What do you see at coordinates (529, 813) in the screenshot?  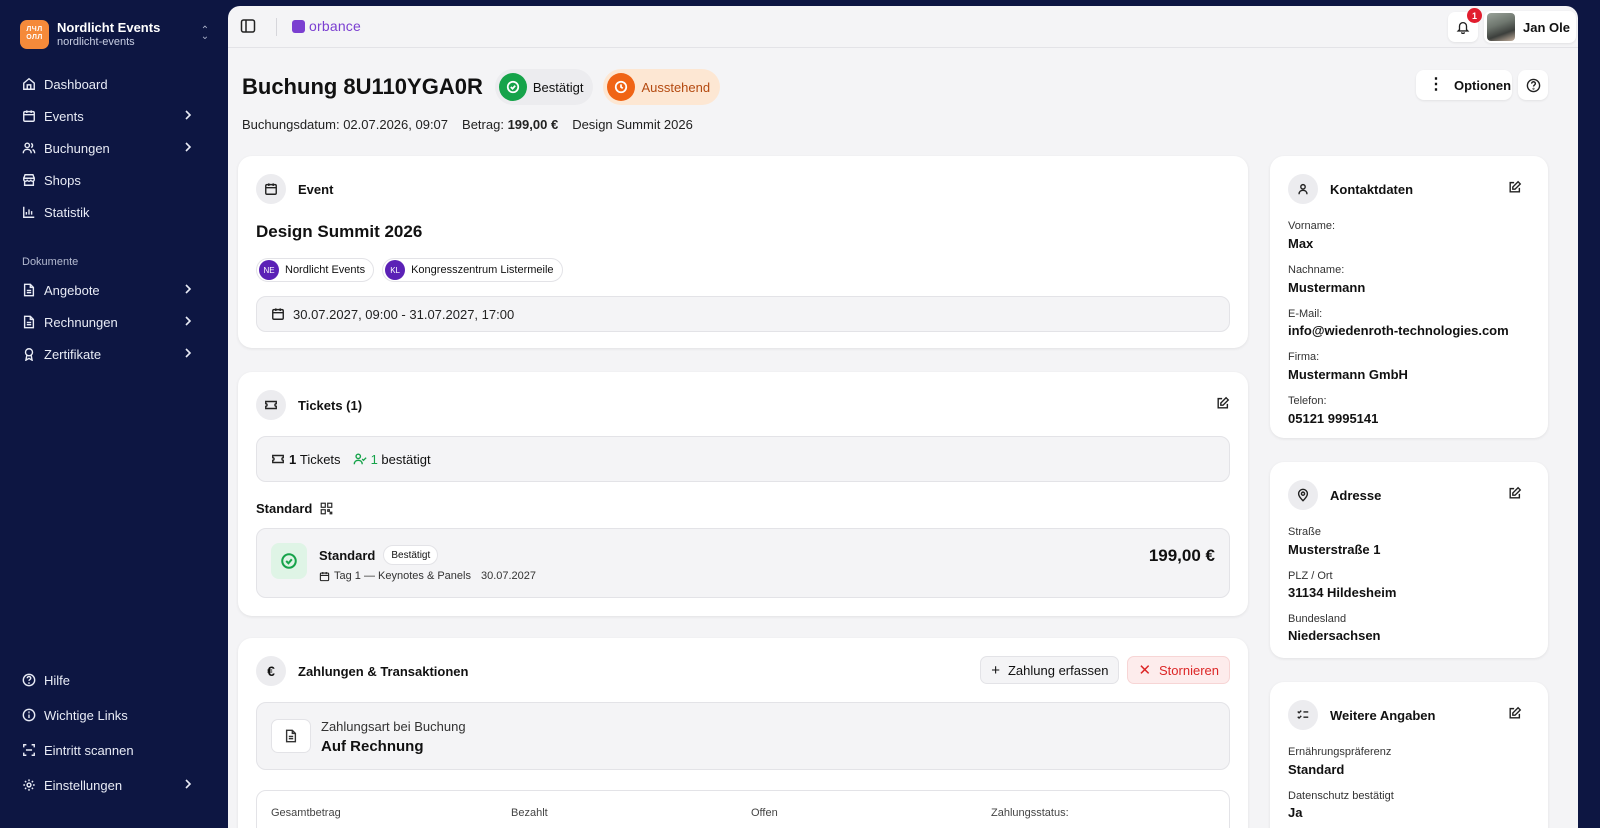 I see `summary-label: Bezahlt` at bounding box center [529, 813].